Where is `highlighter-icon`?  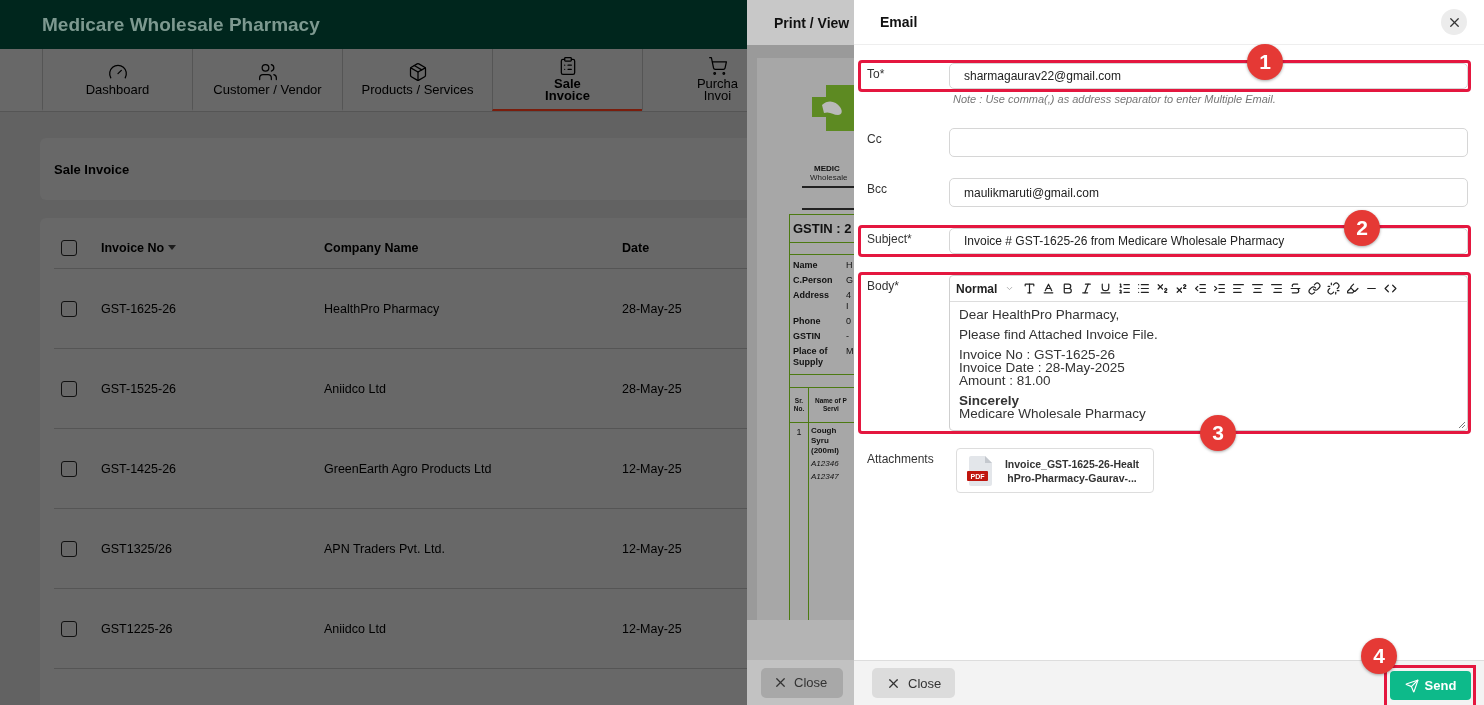
highlighter-icon is located at coordinates (1353, 288).